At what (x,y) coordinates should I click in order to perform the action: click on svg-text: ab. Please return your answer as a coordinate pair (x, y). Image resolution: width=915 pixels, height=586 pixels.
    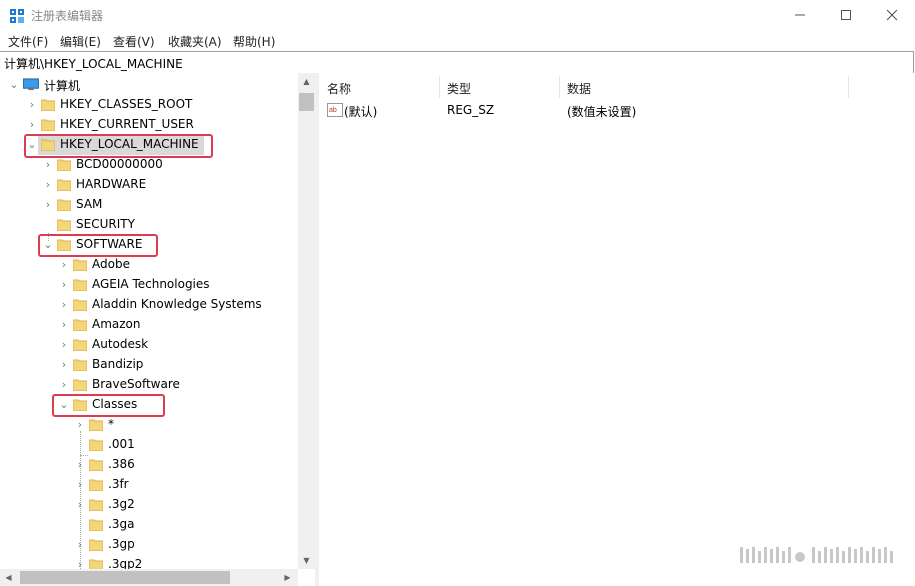
    Looking at the image, I should click on (333, 110).